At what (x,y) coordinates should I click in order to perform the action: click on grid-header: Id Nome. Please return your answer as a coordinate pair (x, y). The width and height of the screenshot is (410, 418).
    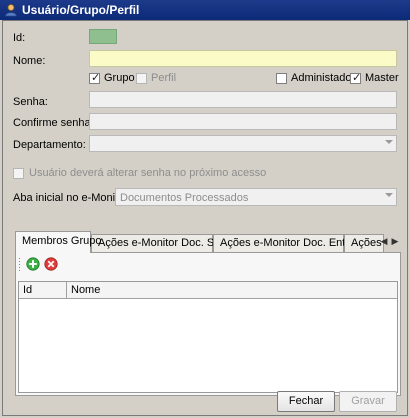
    Looking at the image, I should click on (208, 290).